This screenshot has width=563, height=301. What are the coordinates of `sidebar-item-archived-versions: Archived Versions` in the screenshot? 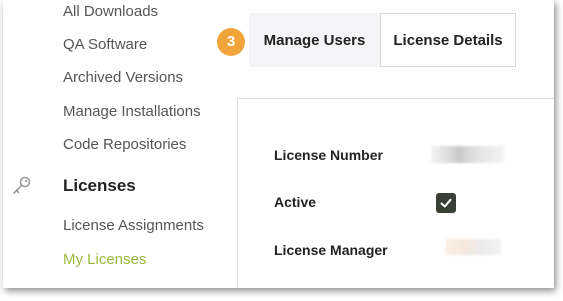 It's located at (123, 77).